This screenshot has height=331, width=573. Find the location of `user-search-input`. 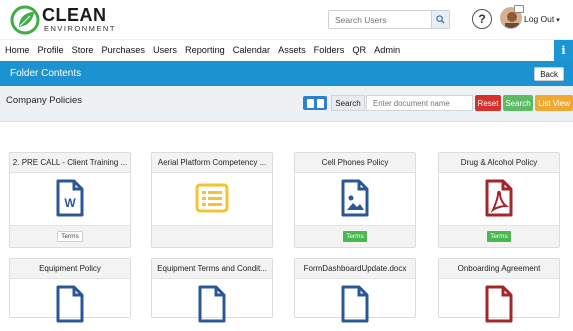

user-search-input is located at coordinates (380, 19).